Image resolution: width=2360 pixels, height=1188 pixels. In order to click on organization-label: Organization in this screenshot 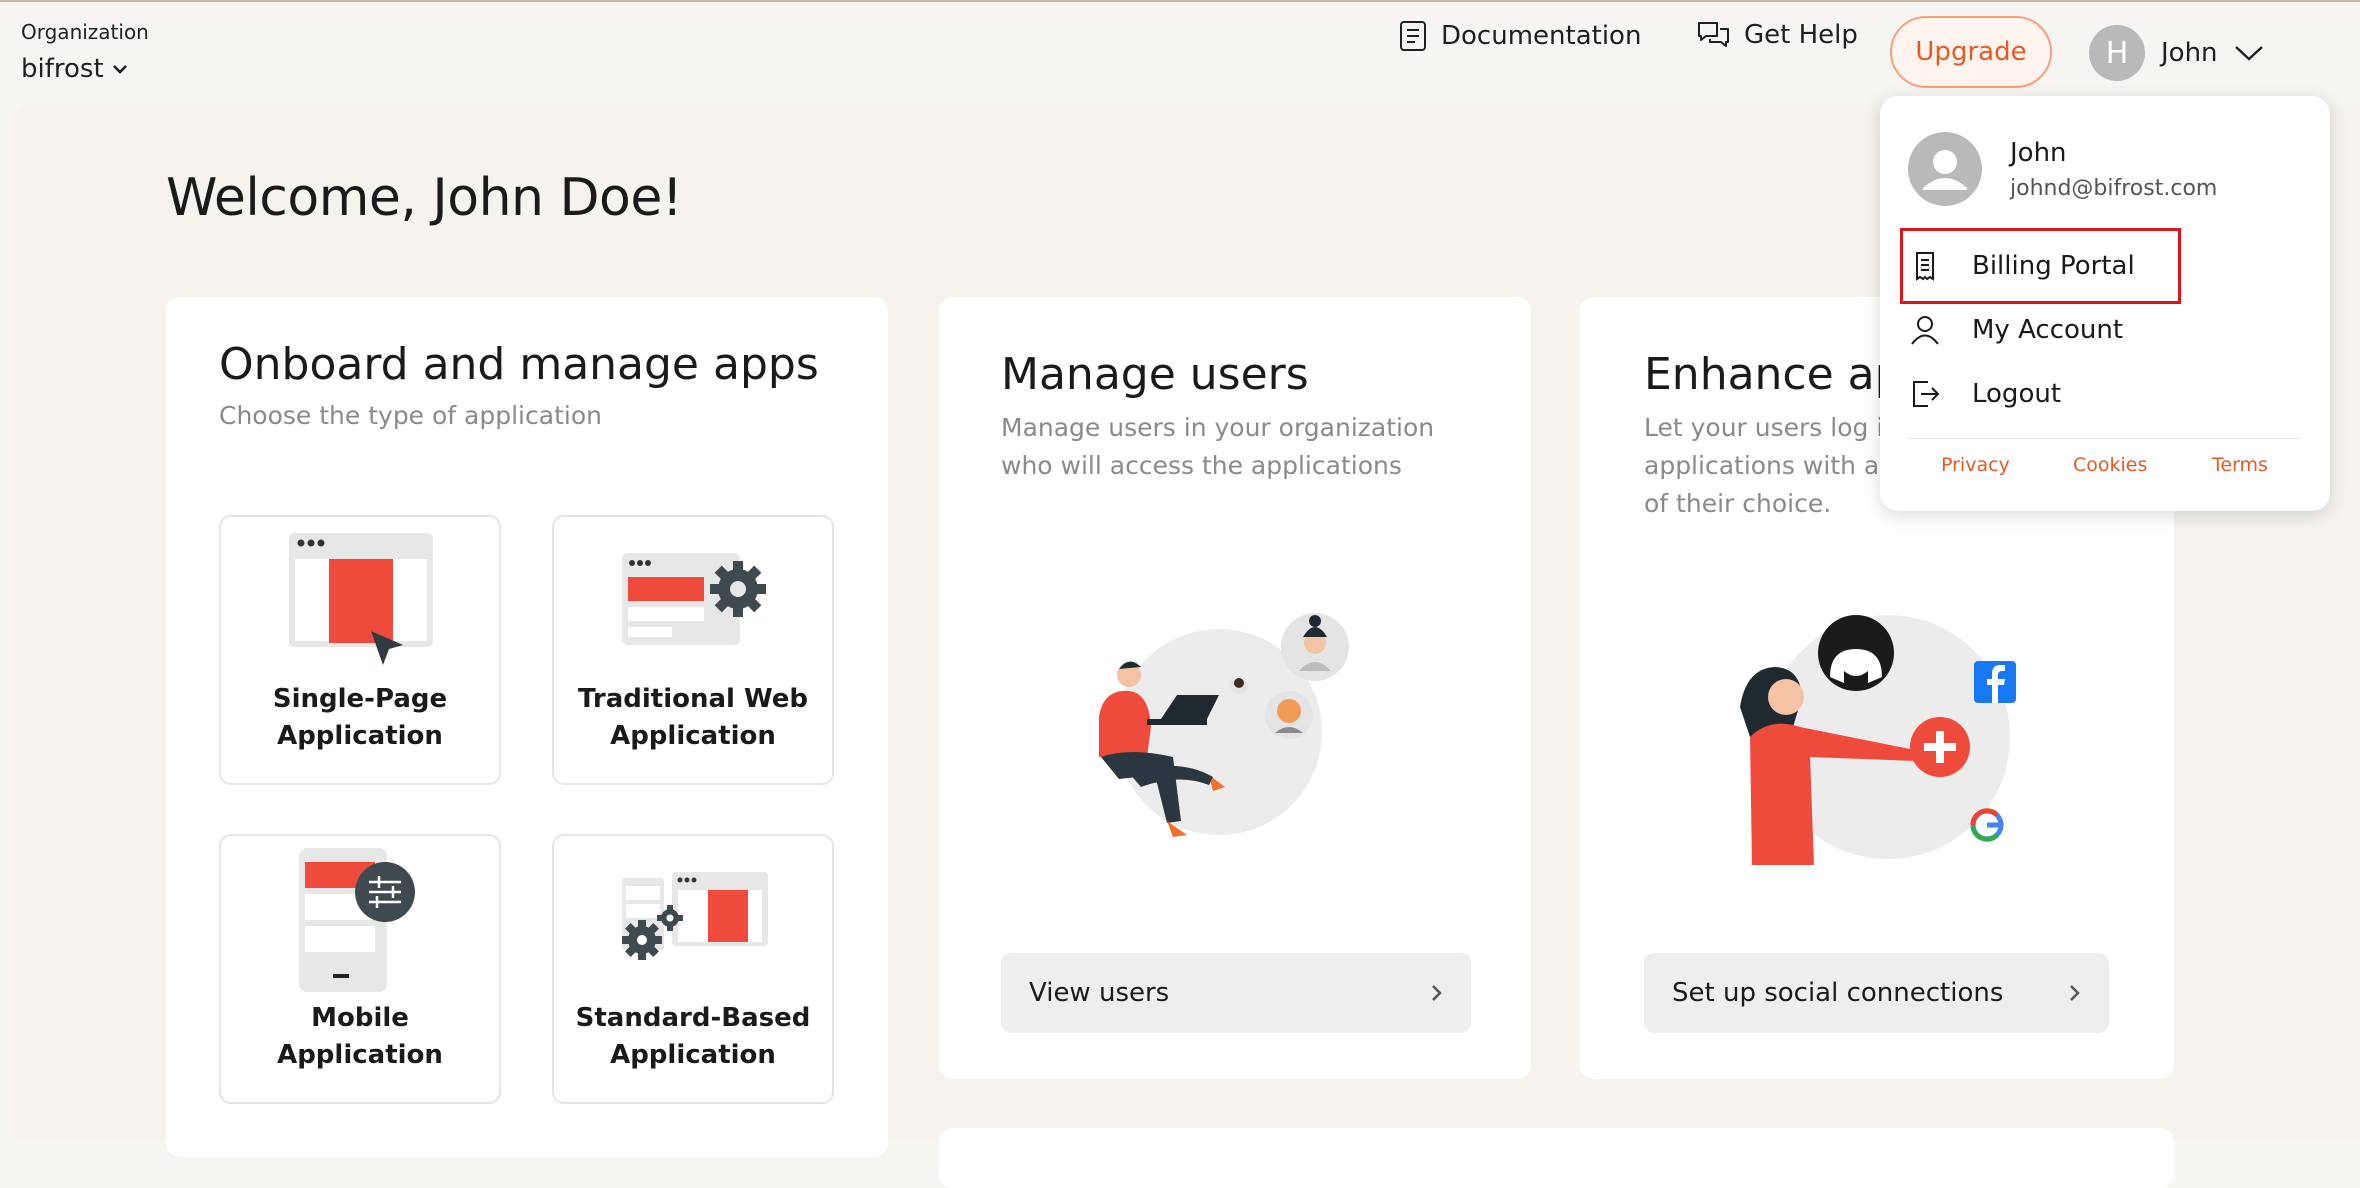, I will do `click(85, 32)`.